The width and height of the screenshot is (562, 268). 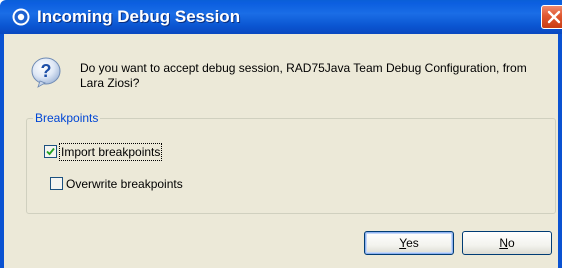 I want to click on eclipse-icon, so click(x=21, y=17).